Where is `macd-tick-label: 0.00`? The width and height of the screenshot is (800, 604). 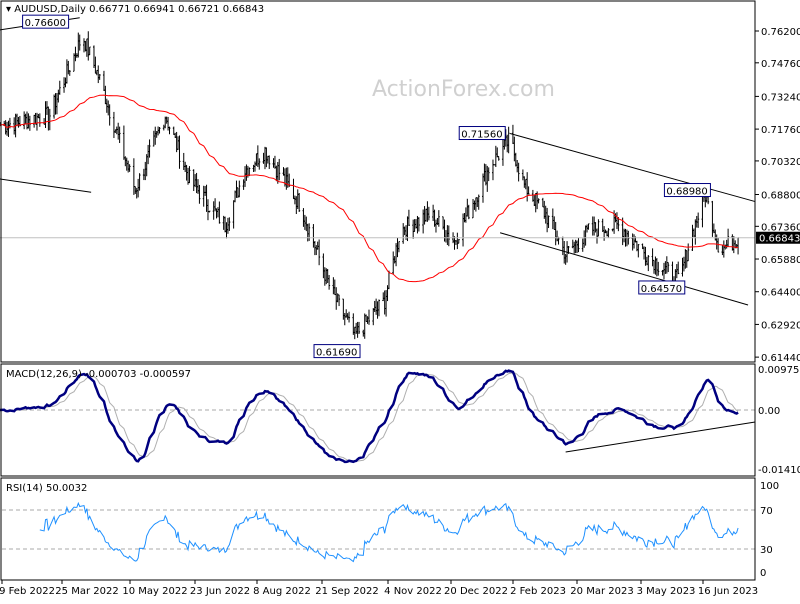
macd-tick-label: 0.00 is located at coordinates (769, 411).